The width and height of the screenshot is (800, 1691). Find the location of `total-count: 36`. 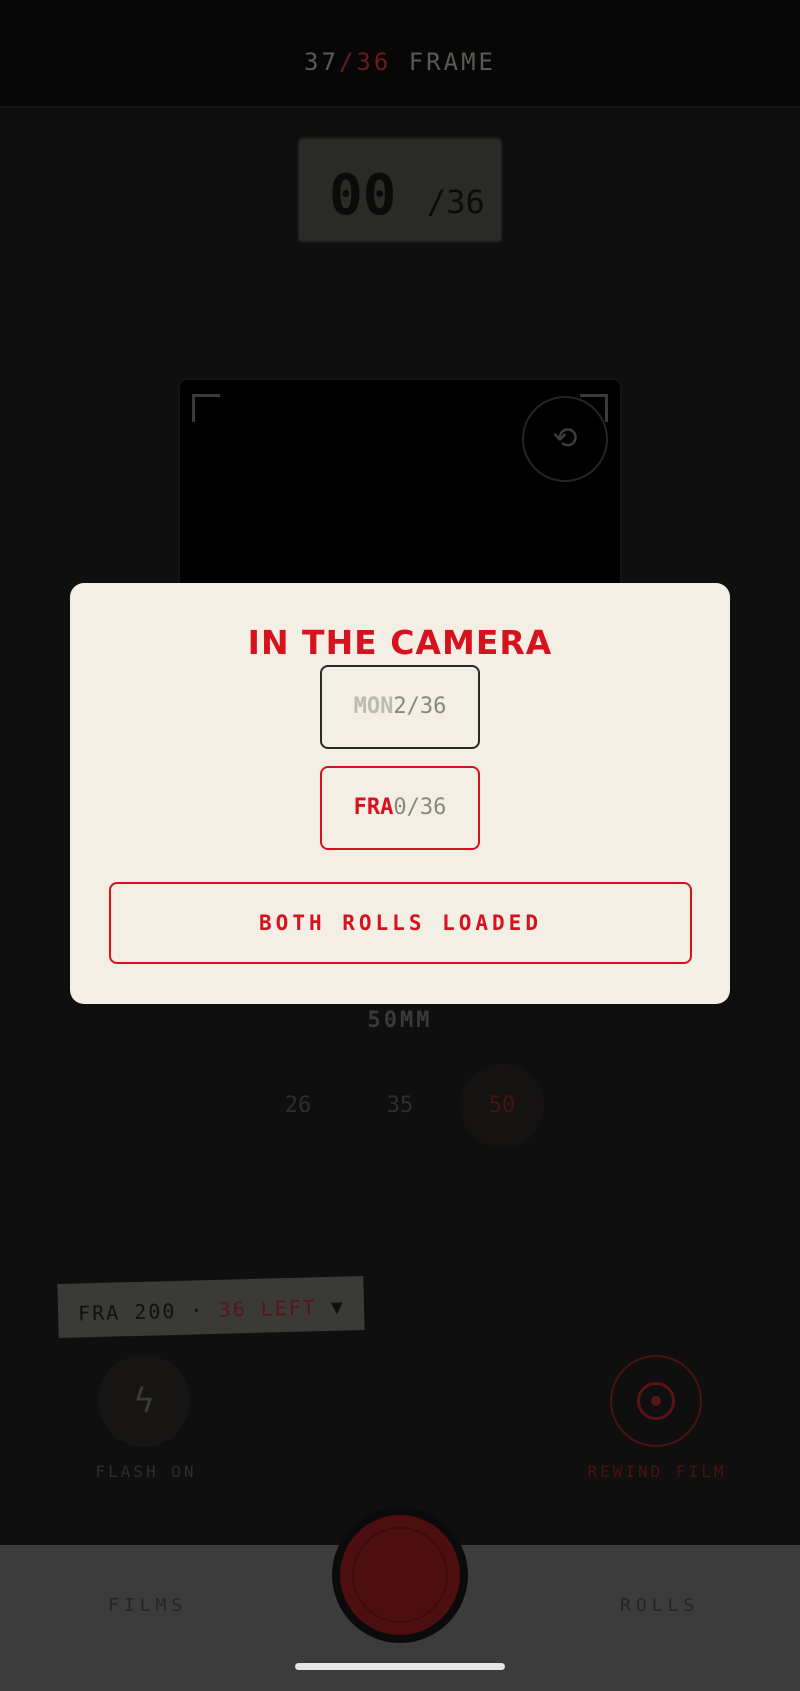

total-count: 36 is located at coordinates (374, 62).